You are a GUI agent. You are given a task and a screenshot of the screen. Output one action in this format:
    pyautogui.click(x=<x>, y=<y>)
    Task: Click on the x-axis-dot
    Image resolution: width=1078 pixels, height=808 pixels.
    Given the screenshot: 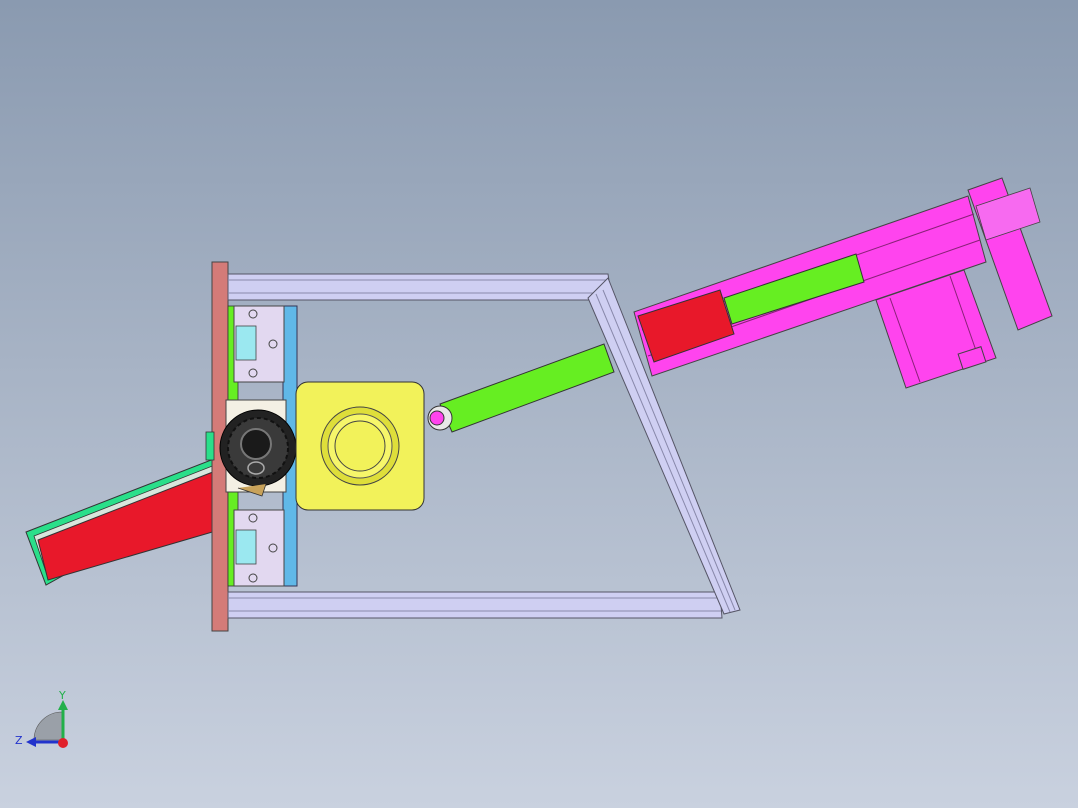 What is the action you would take?
    pyautogui.click(x=63, y=743)
    